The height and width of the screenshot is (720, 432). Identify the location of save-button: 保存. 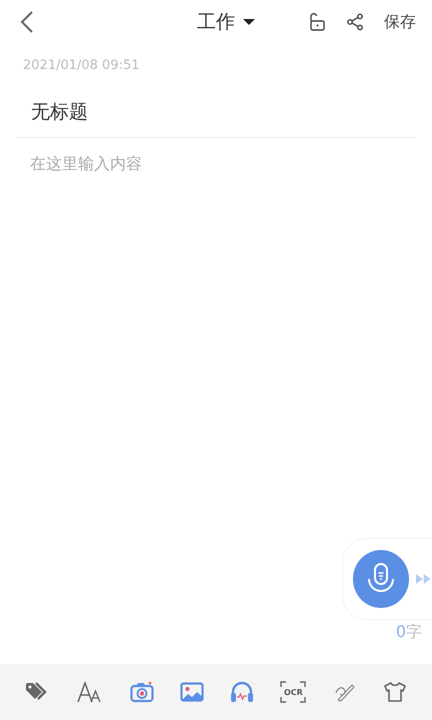
(400, 22).